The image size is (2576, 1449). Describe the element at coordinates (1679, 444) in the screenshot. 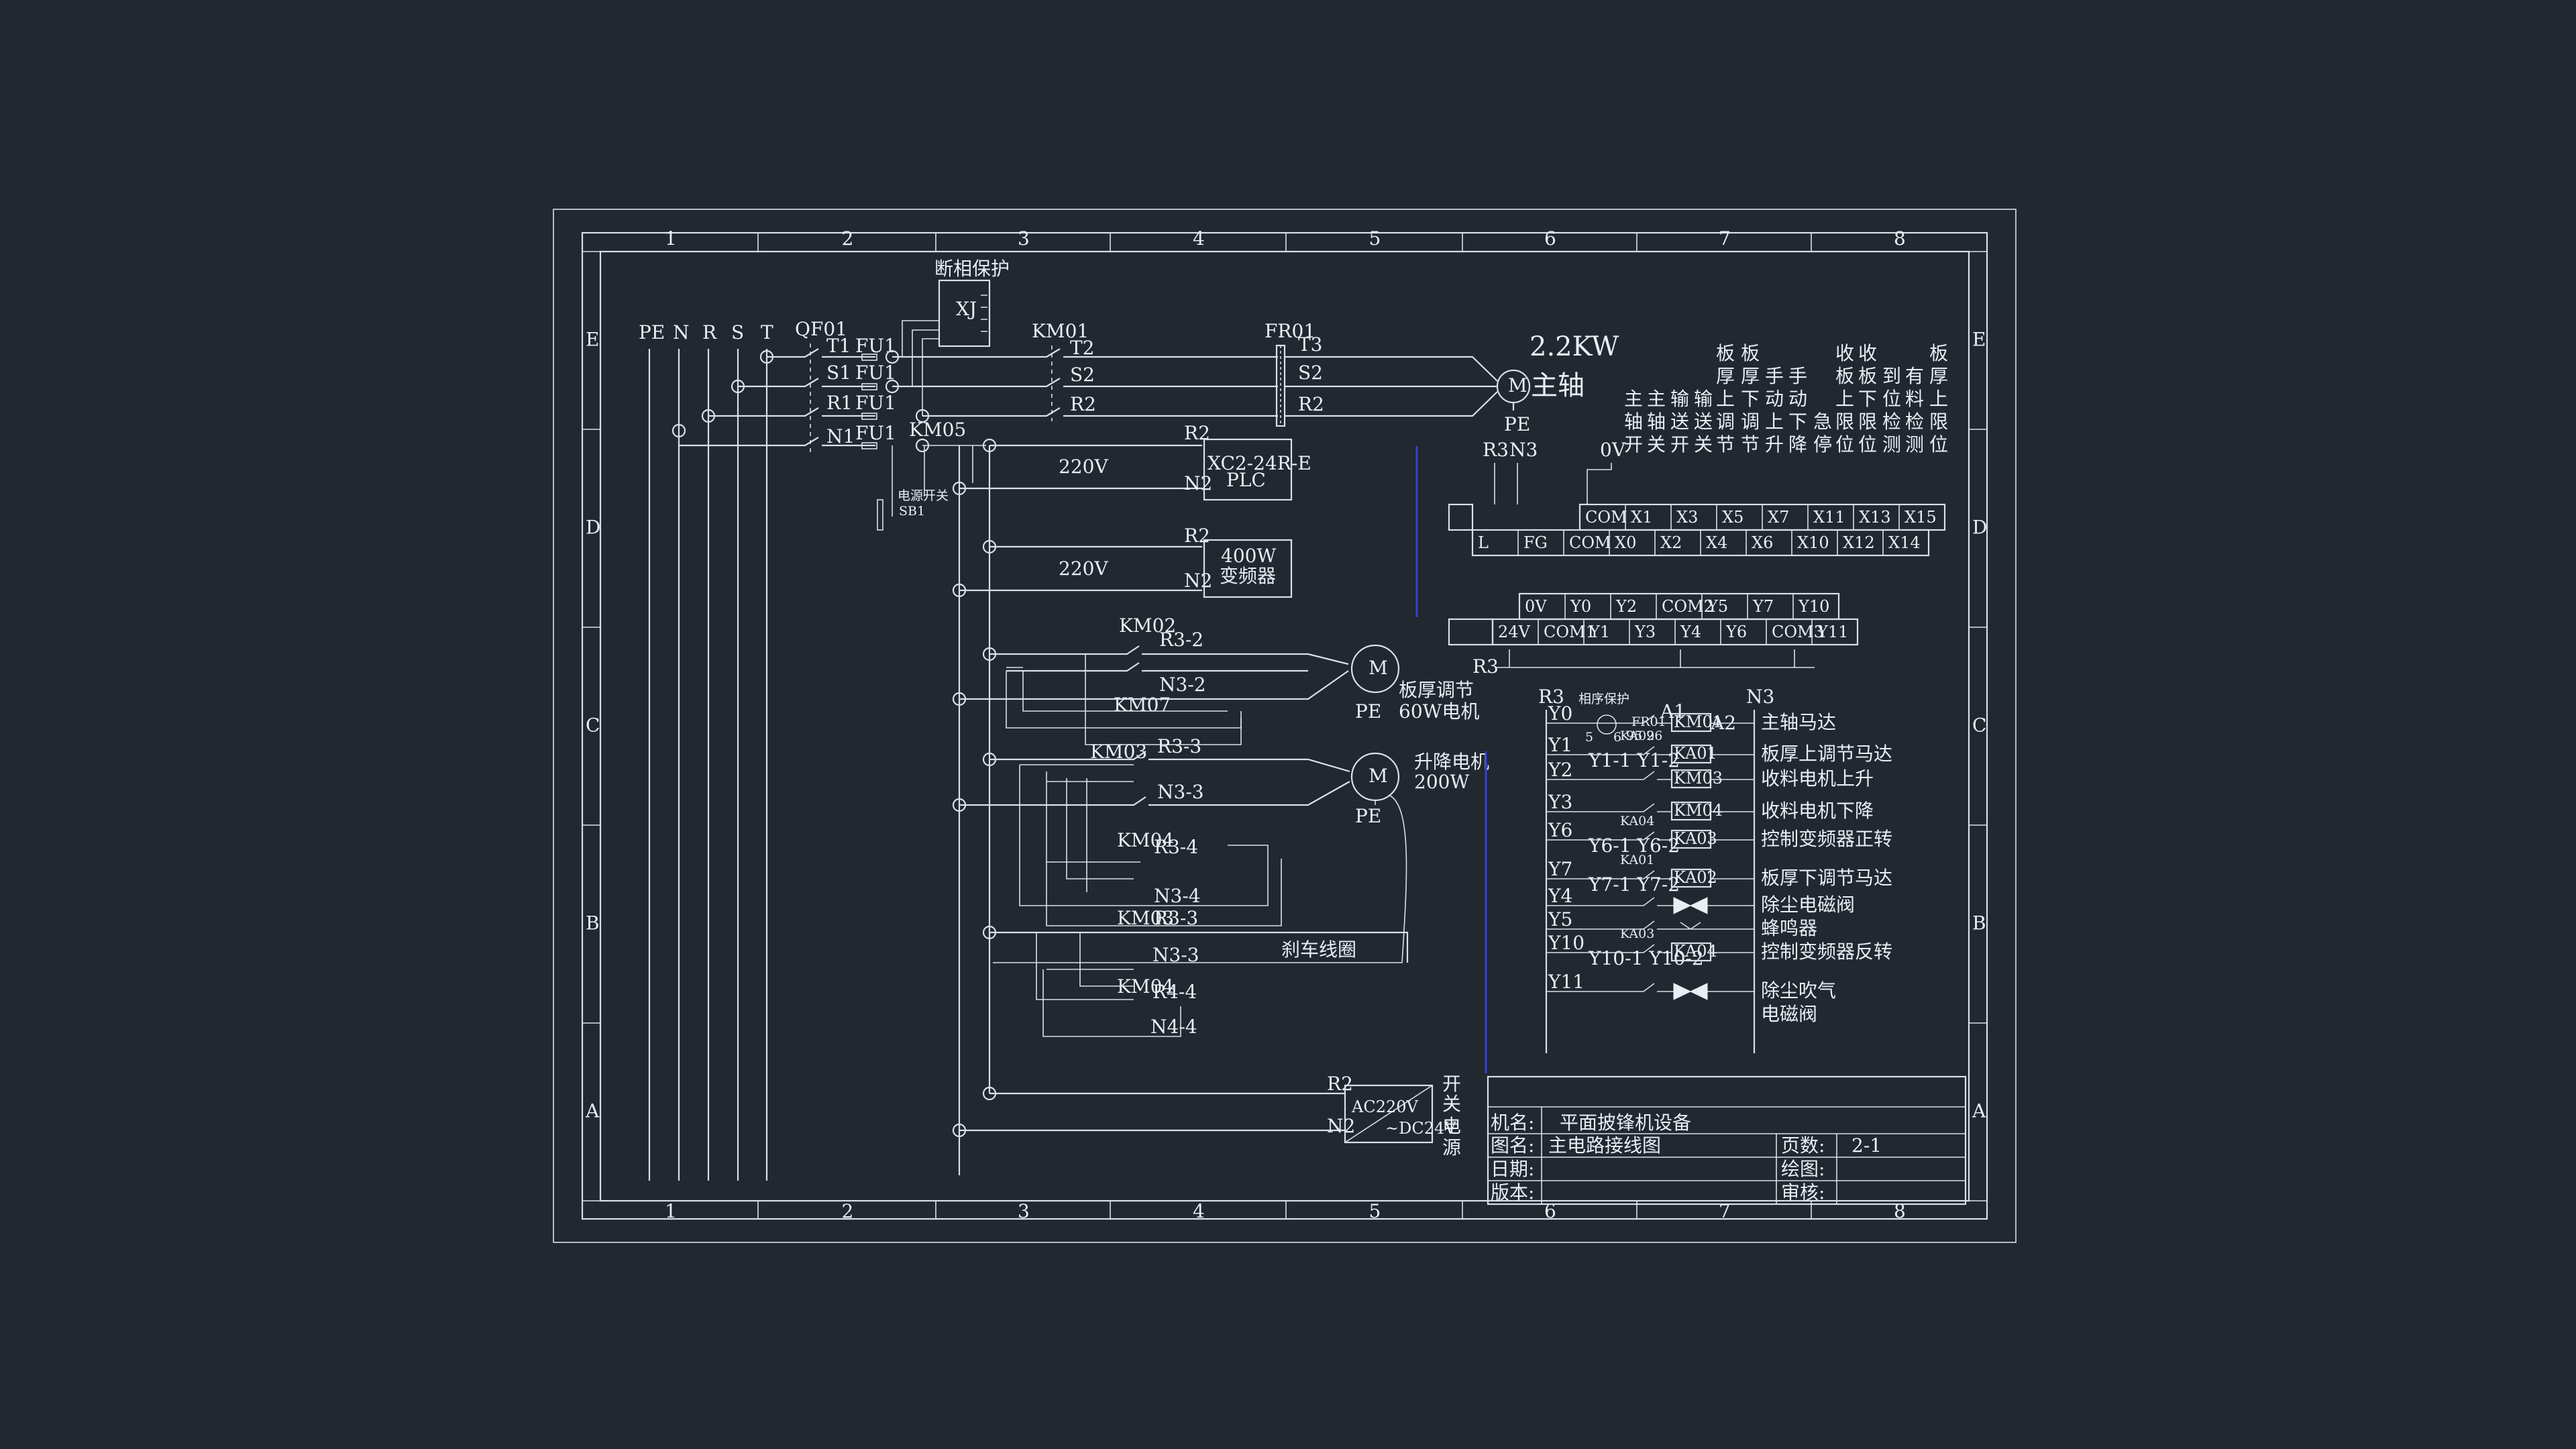

I see `plc-input-label-char: 开` at that location.